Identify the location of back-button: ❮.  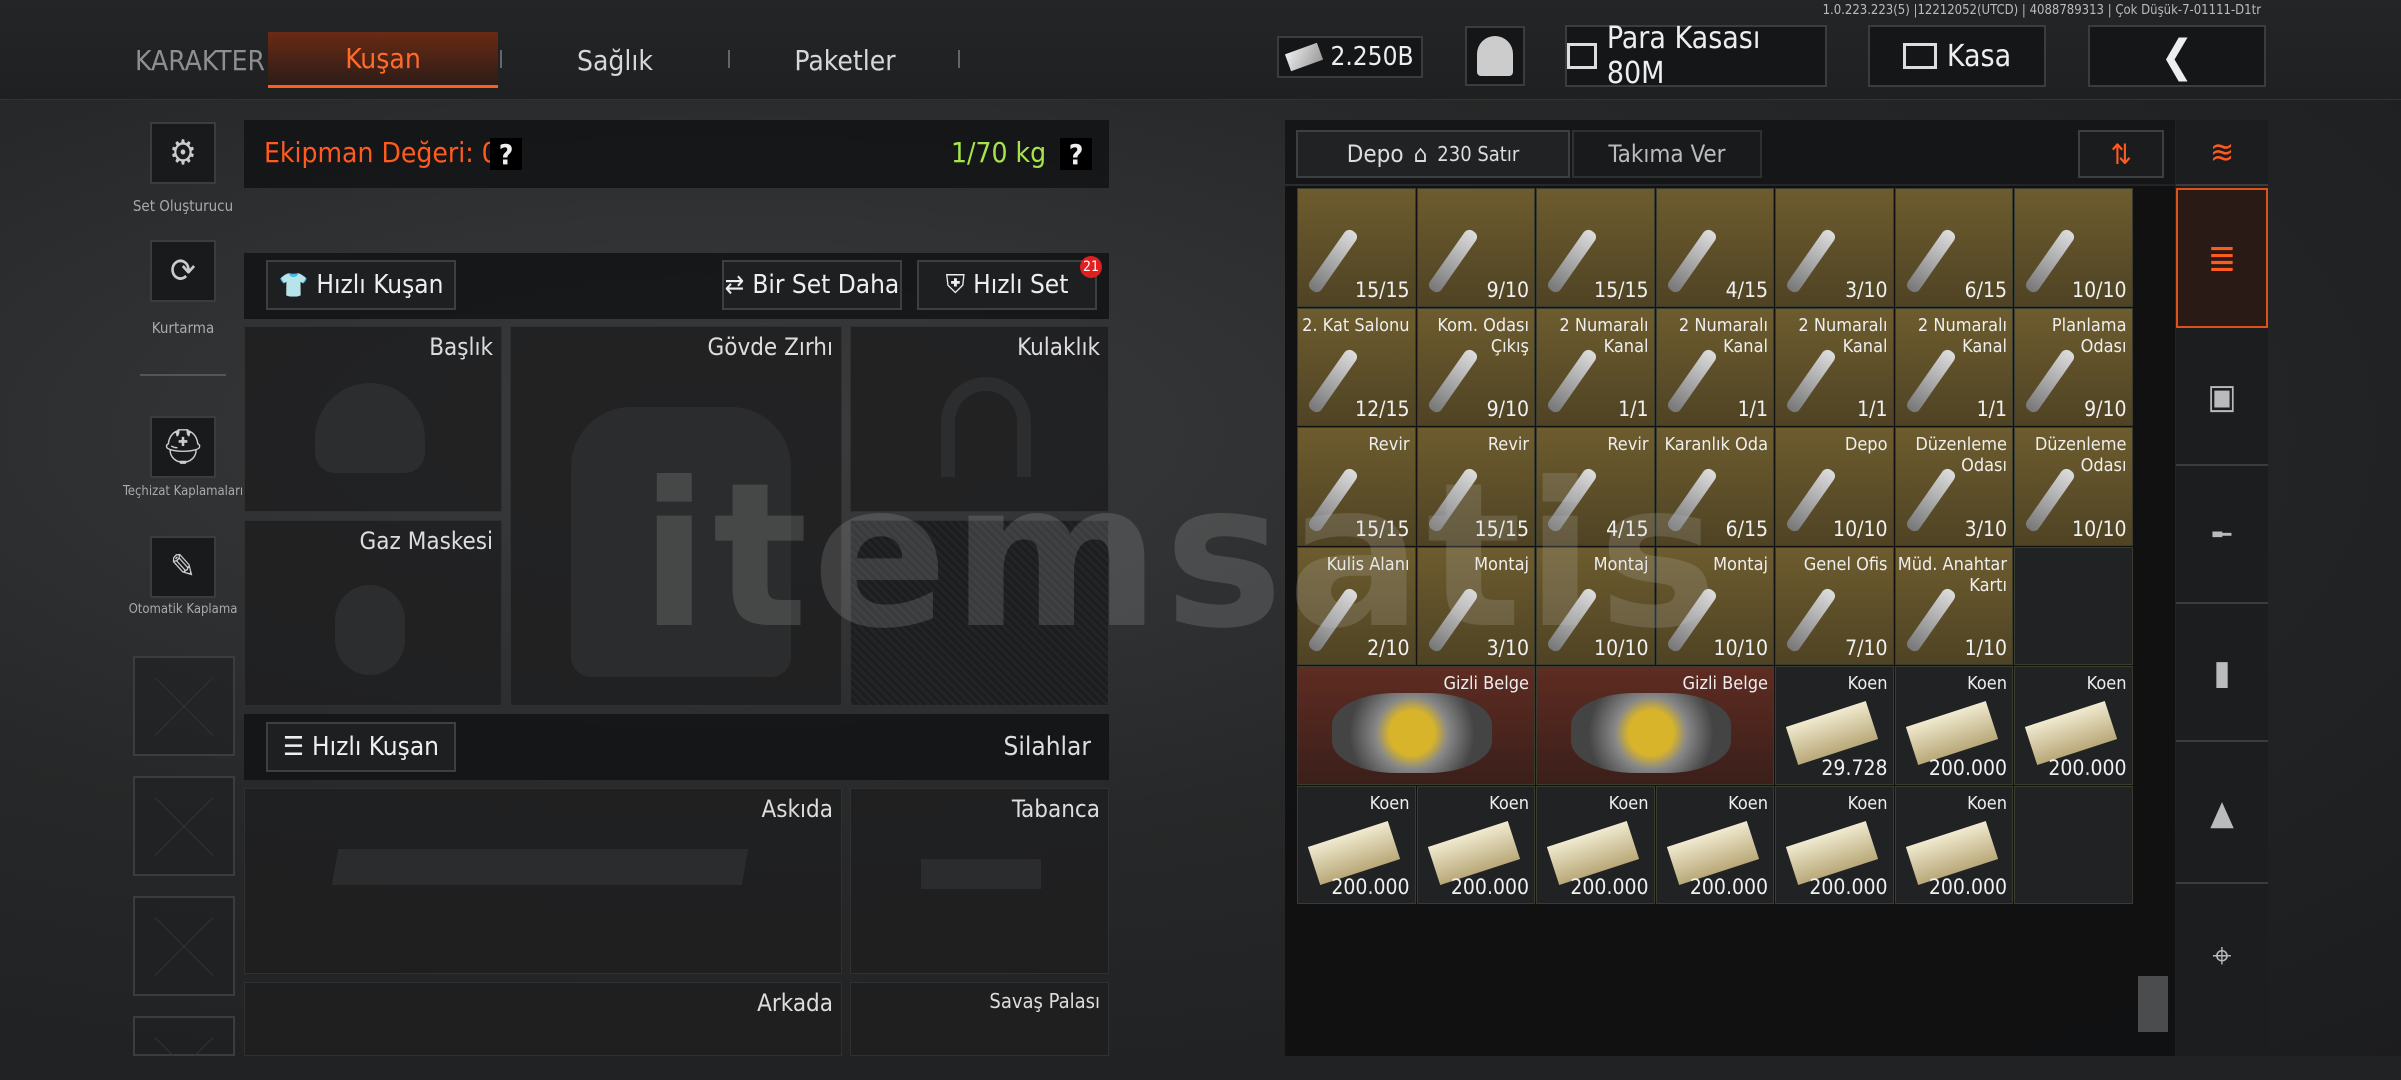
(2177, 56).